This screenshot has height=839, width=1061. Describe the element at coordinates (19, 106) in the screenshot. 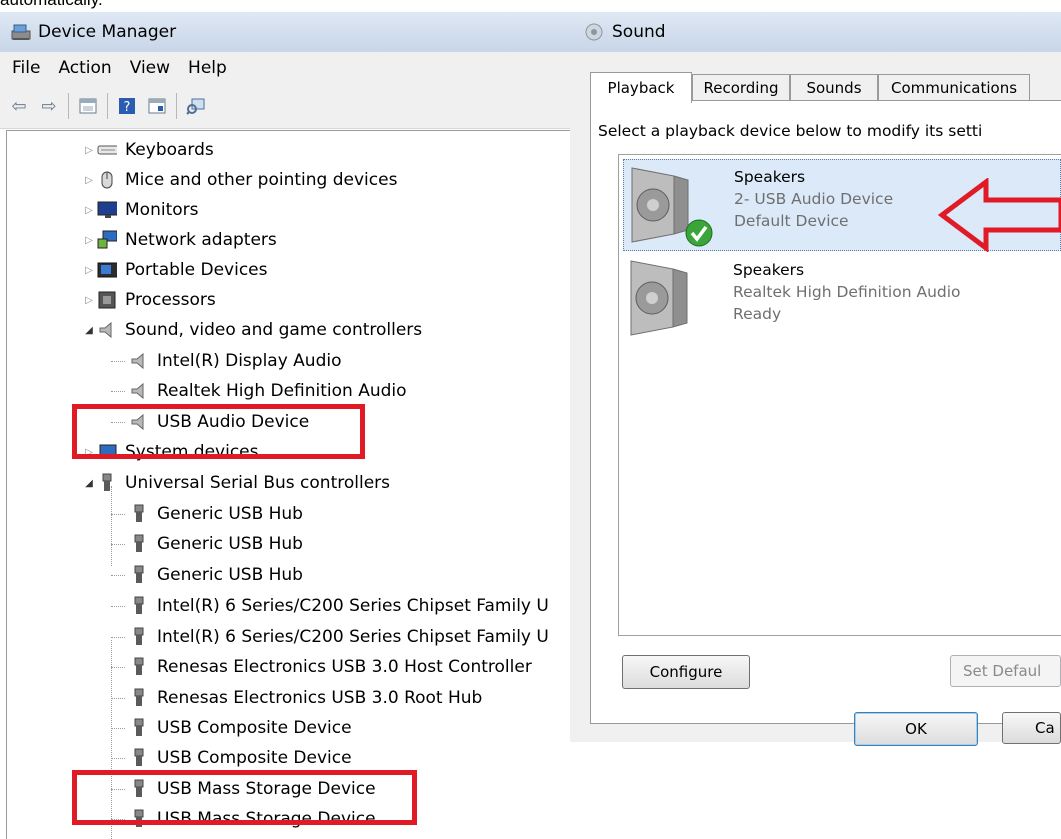

I see `back-arrow-icon: ⇦` at that location.